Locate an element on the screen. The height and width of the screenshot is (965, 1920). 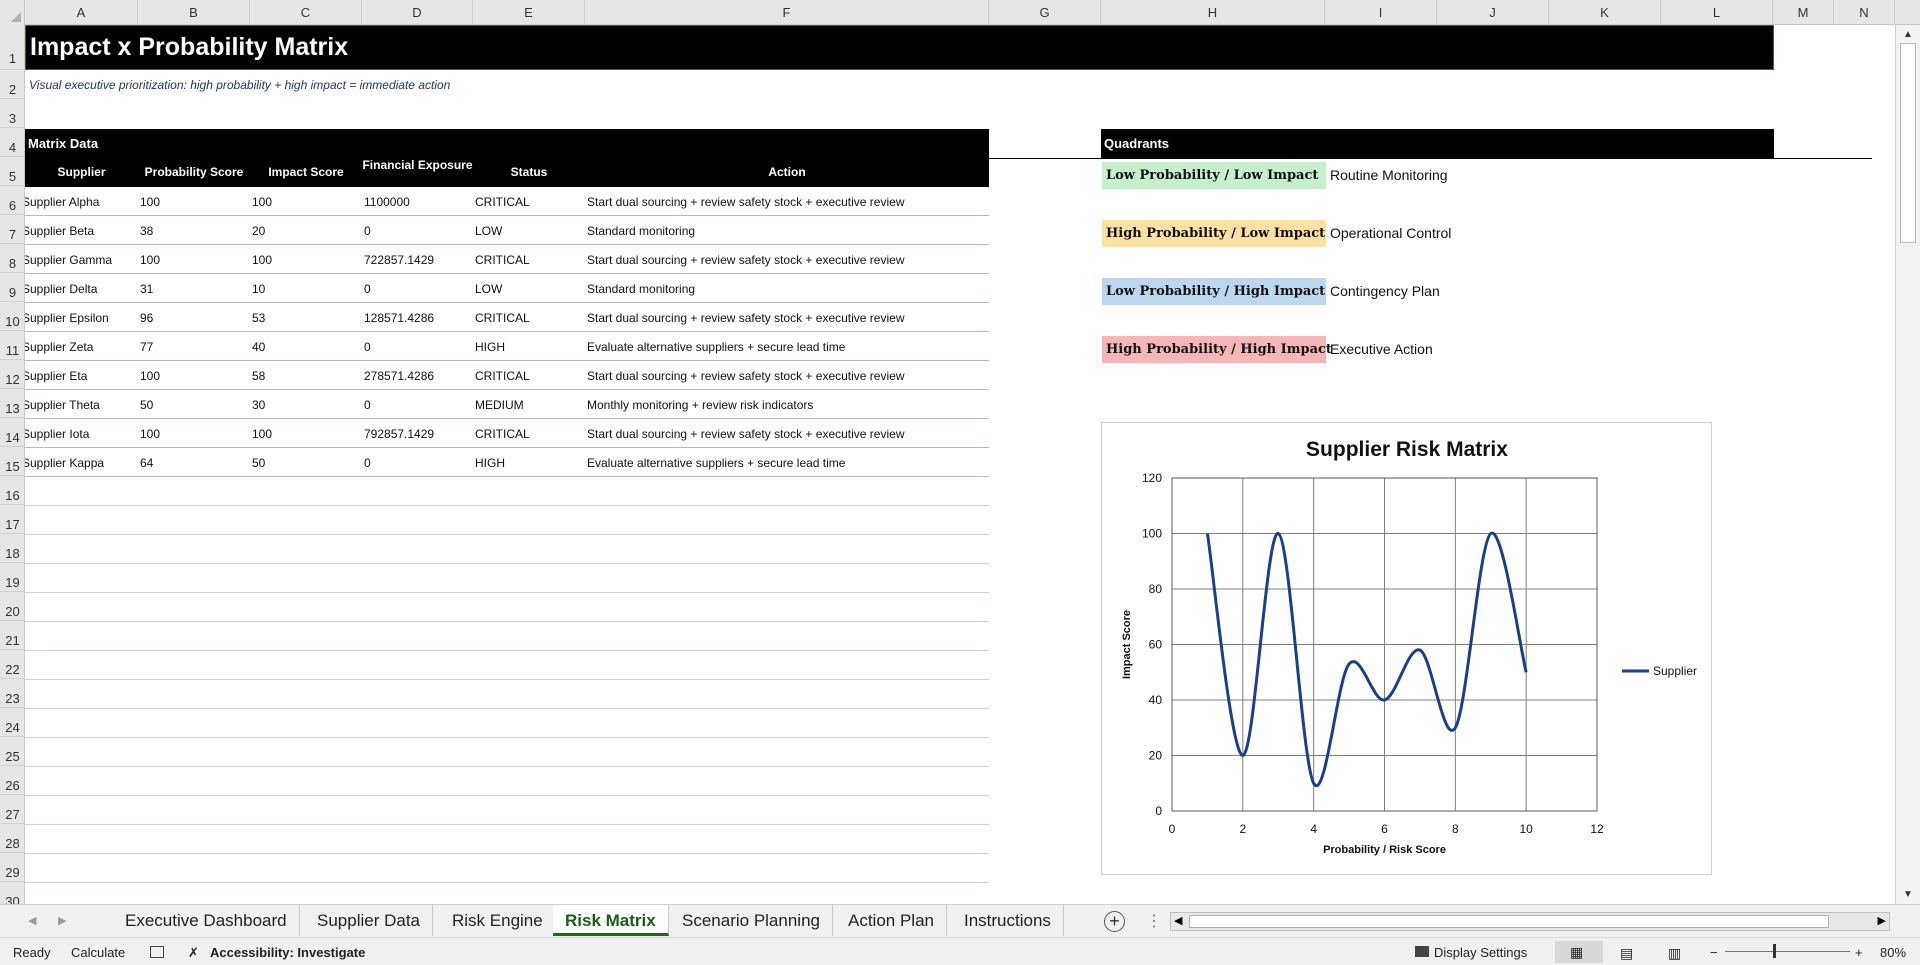
cell-supplier: Supplier Gamma is located at coordinates (68, 260).